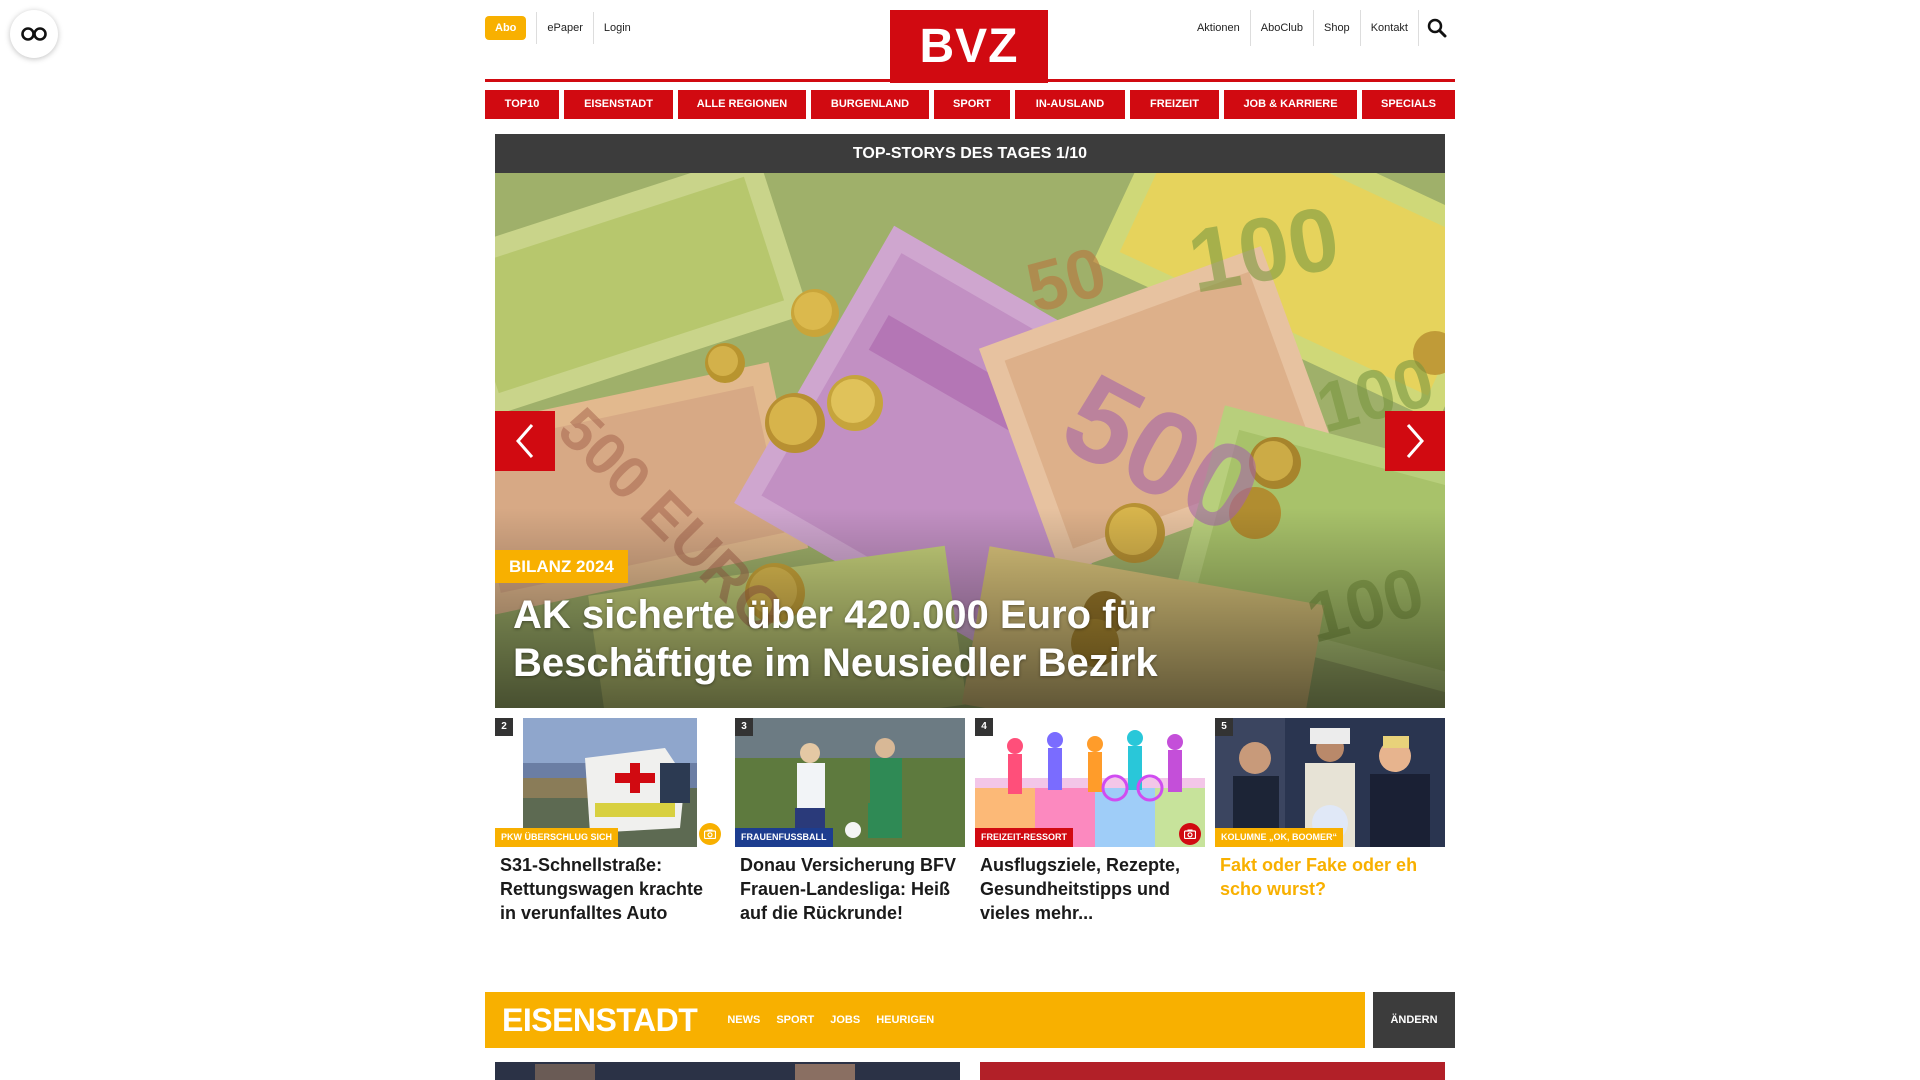  Describe the element at coordinates (1024, 837) in the screenshot. I see `teaser-label: FREIZEIT-RESSORT` at that location.